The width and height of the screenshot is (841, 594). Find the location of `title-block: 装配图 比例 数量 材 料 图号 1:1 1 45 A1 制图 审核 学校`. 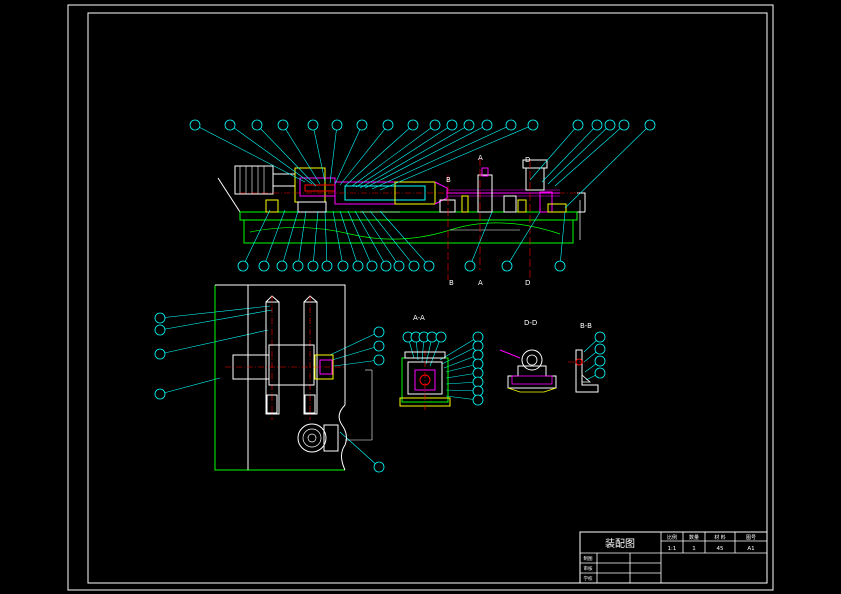

title-block: 装配图 比例 数量 材 料 图号 1:1 1 45 A1 制图 审核 学校 is located at coordinates (673, 557).